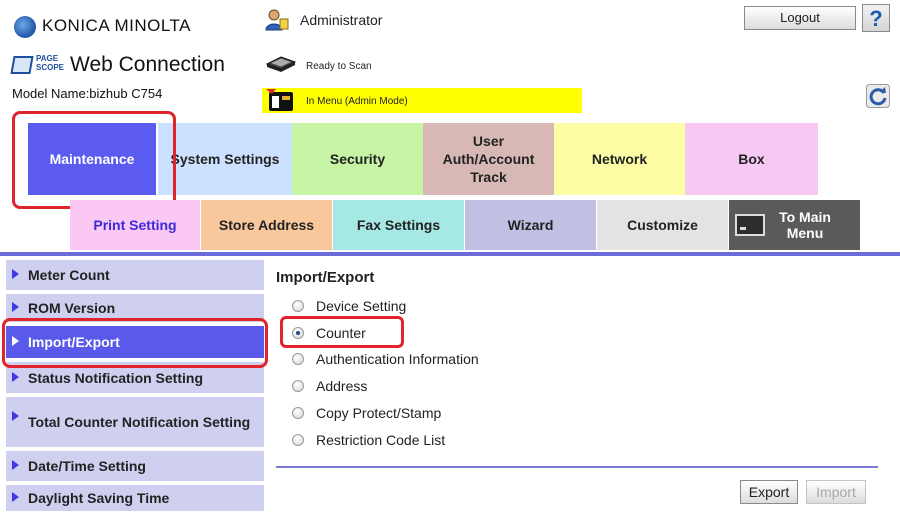 Image resolution: width=900 pixels, height=513 pixels. Describe the element at coordinates (339, 66) in the screenshot. I see `device-status: Ready to Scan` at that location.